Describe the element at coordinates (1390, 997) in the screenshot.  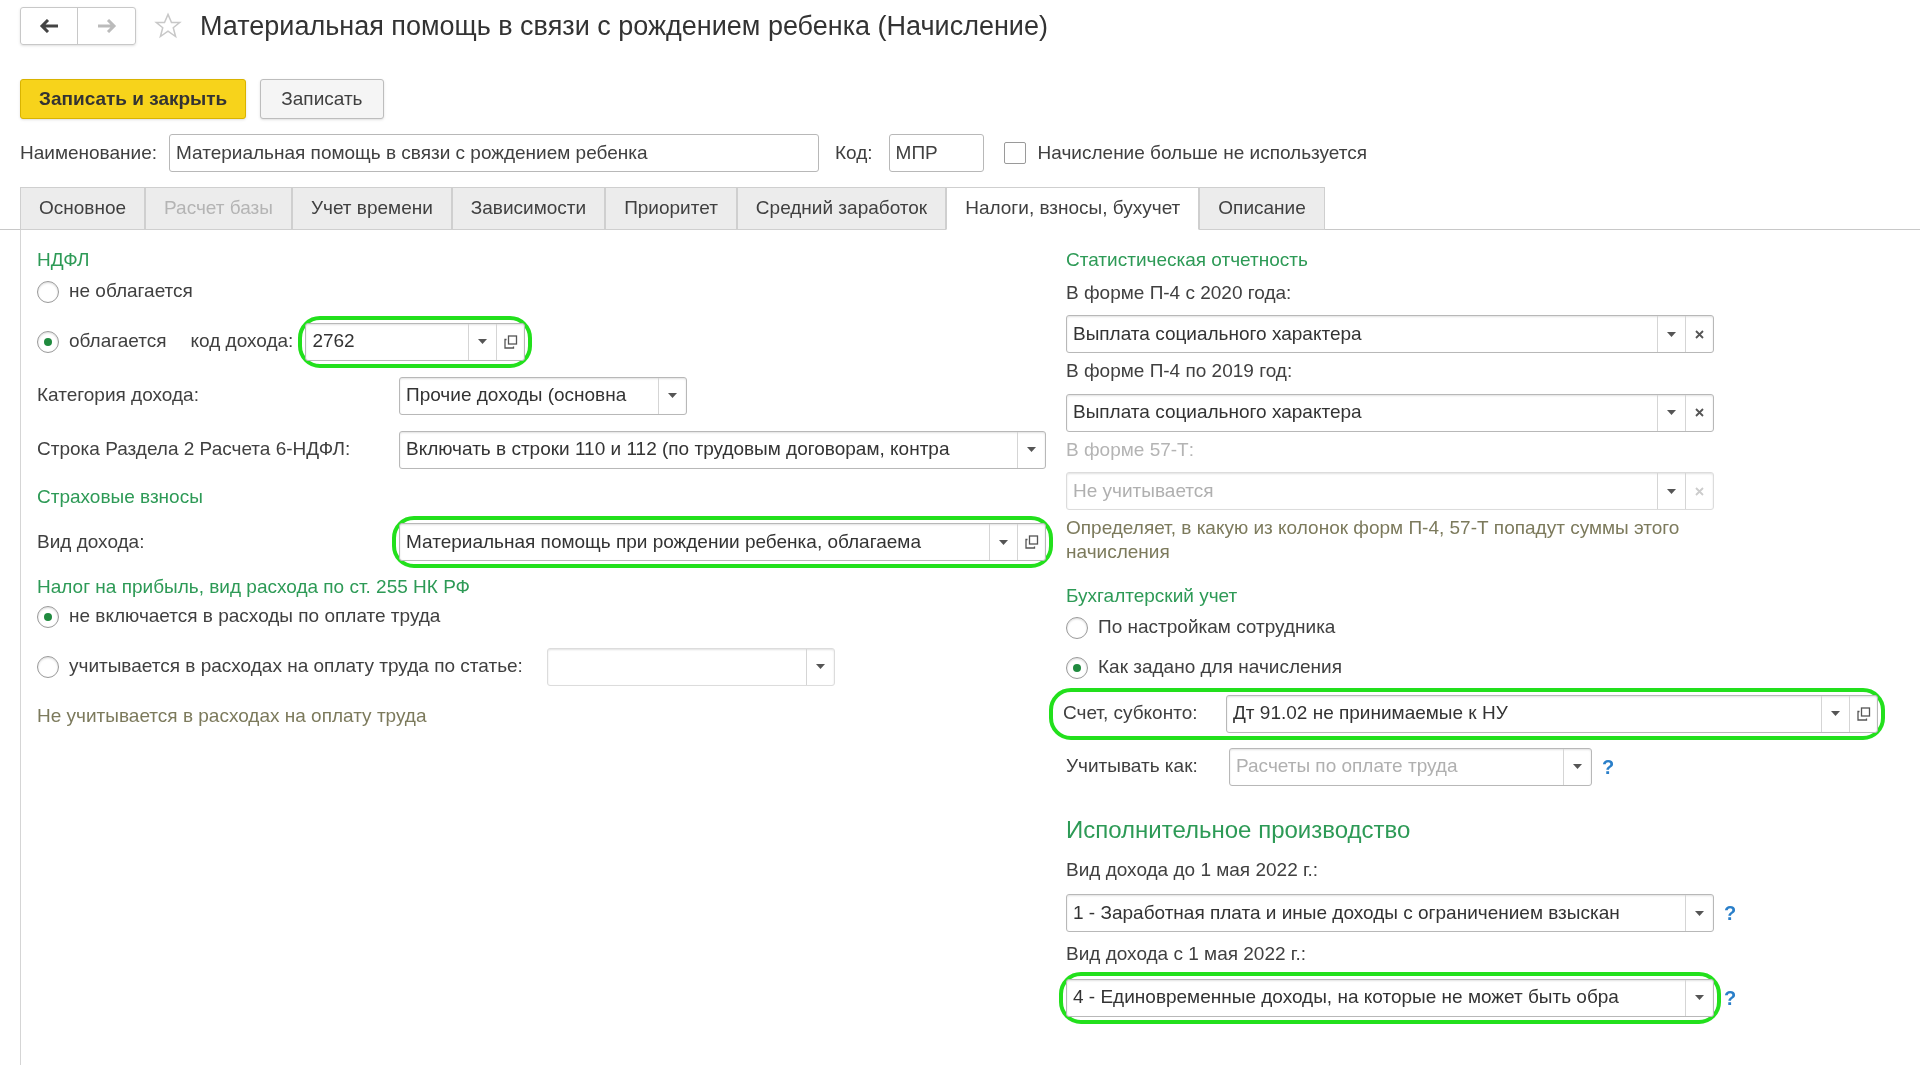
I see `dropdown-field: 4 - Единовременные доходы, на которые не может быть обра` at that location.